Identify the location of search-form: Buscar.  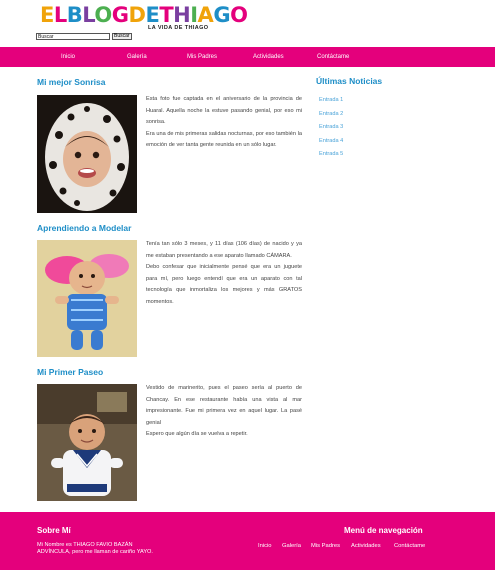
(84, 36).